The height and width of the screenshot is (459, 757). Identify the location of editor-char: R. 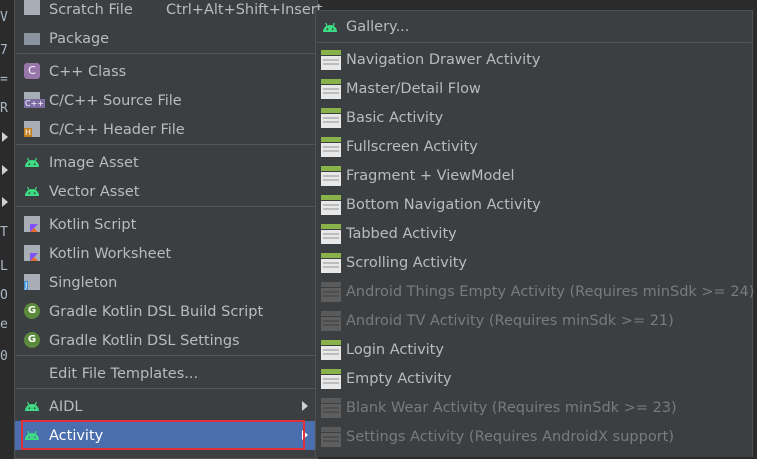
(4, 108).